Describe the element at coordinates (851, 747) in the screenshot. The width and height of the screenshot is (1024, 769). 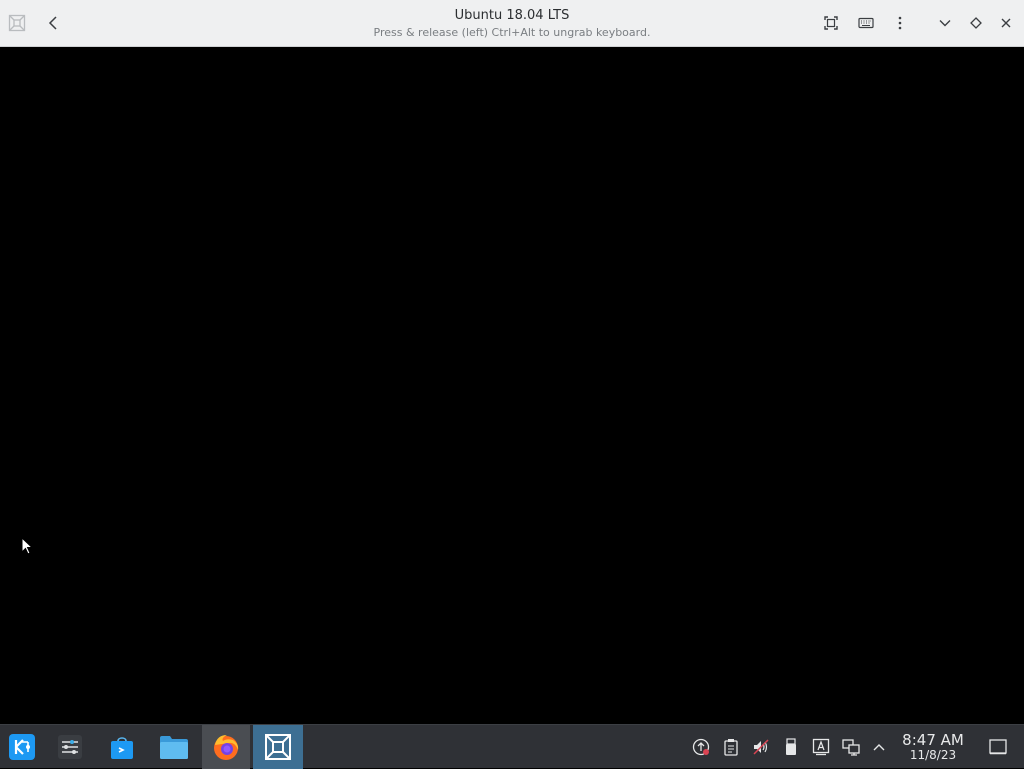
I see `network-wired-icon` at that location.